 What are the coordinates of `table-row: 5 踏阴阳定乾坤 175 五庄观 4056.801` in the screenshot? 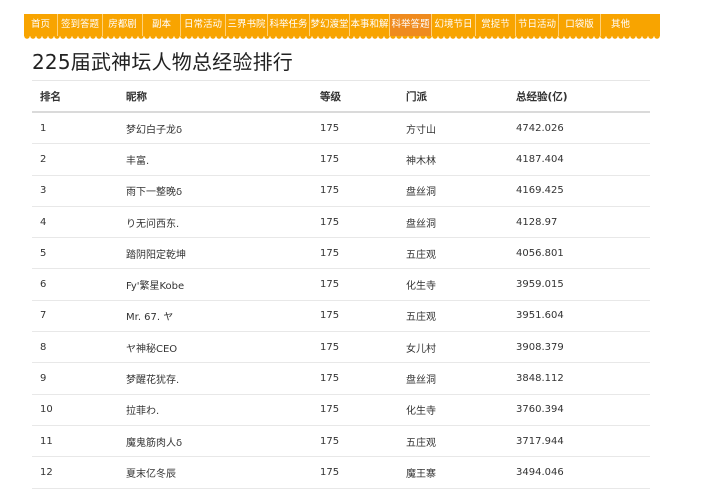 It's located at (341, 253).